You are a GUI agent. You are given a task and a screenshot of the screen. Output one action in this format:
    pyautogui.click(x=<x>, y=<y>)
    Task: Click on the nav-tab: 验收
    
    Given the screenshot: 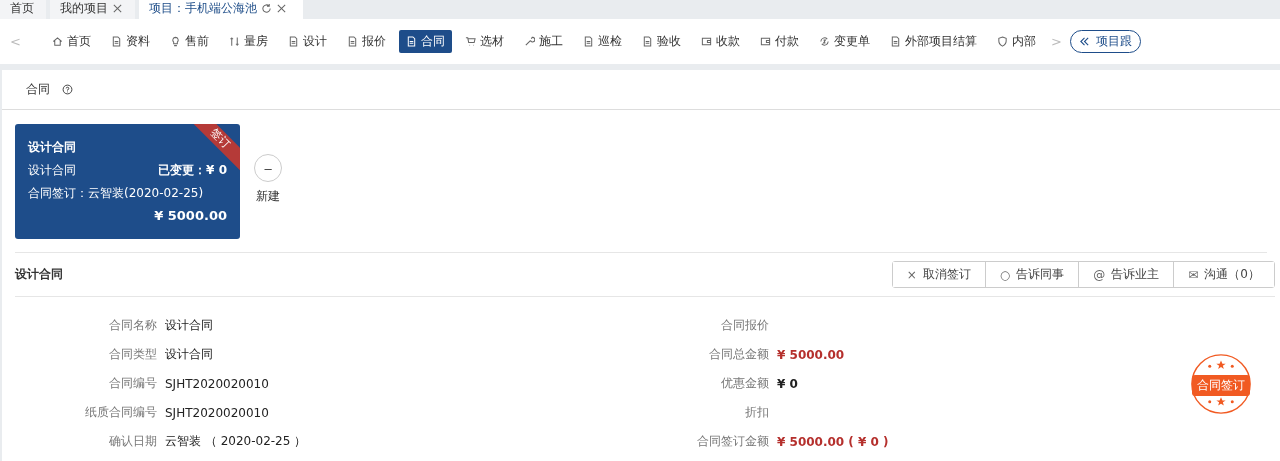 What is the action you would take?
    pyautogui.click(x=661, y=41)
    